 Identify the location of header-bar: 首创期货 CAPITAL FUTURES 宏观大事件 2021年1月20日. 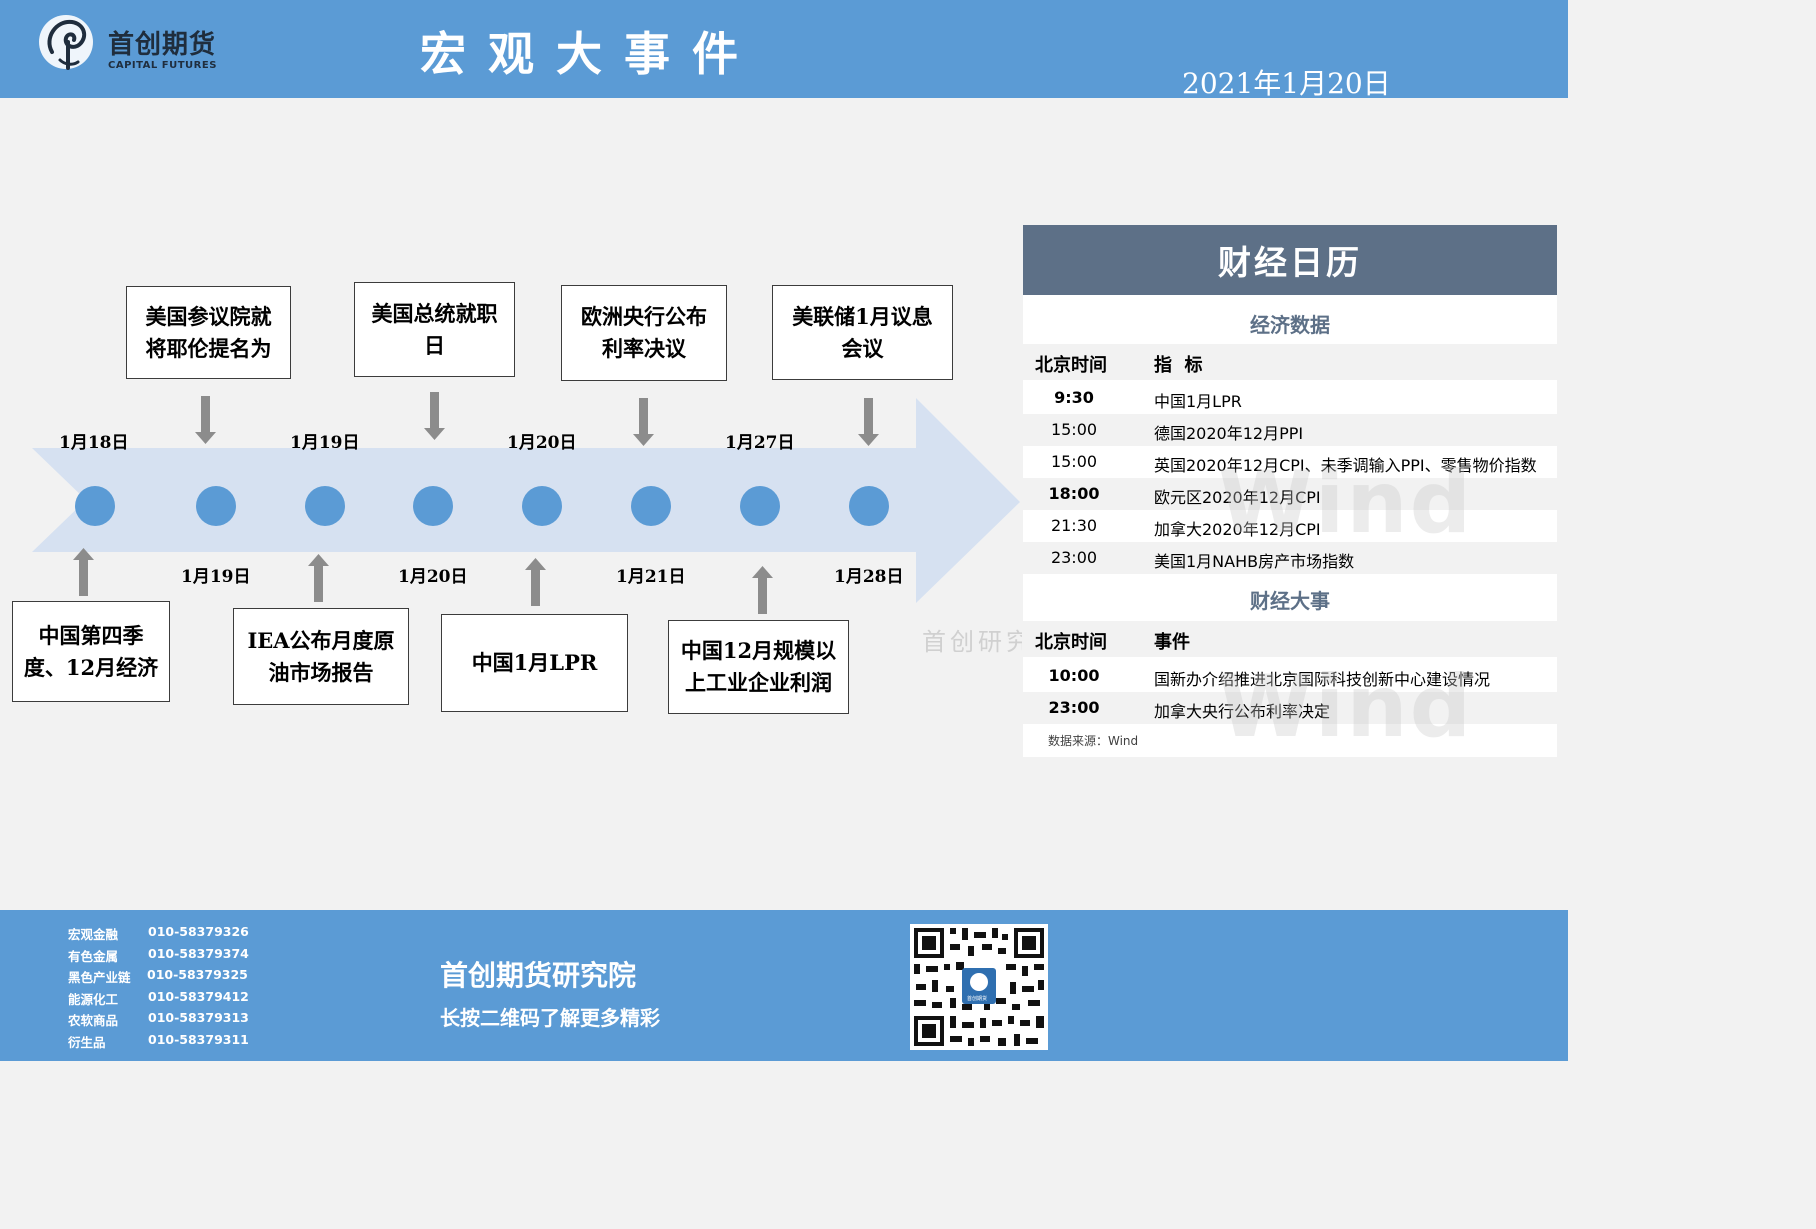
(784, 50).